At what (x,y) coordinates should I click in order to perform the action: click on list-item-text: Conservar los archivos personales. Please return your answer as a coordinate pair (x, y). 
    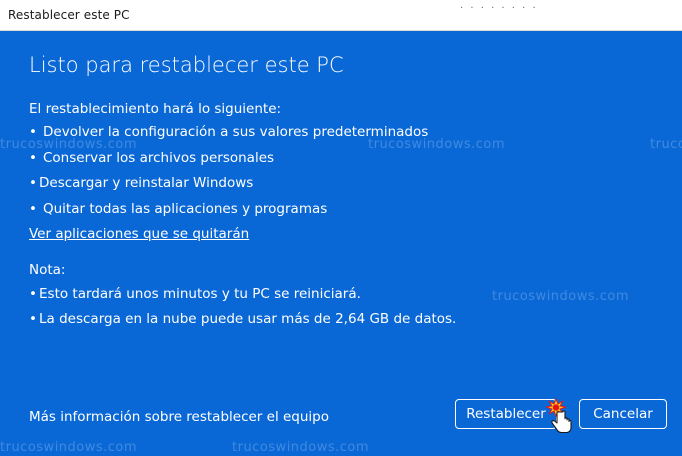
    Looking at the image, I should click on (159, 157).